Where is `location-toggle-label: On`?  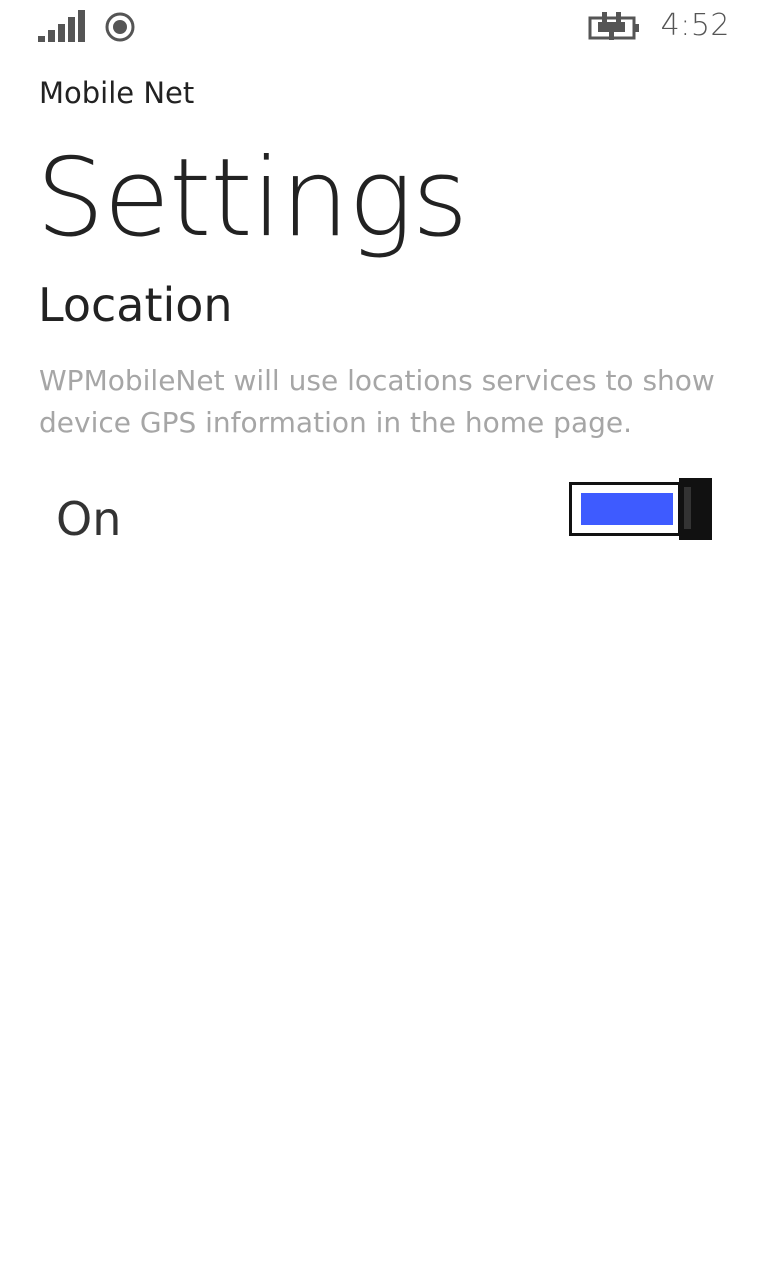 location-toggle-label: On is located at coordinates (89, 519).